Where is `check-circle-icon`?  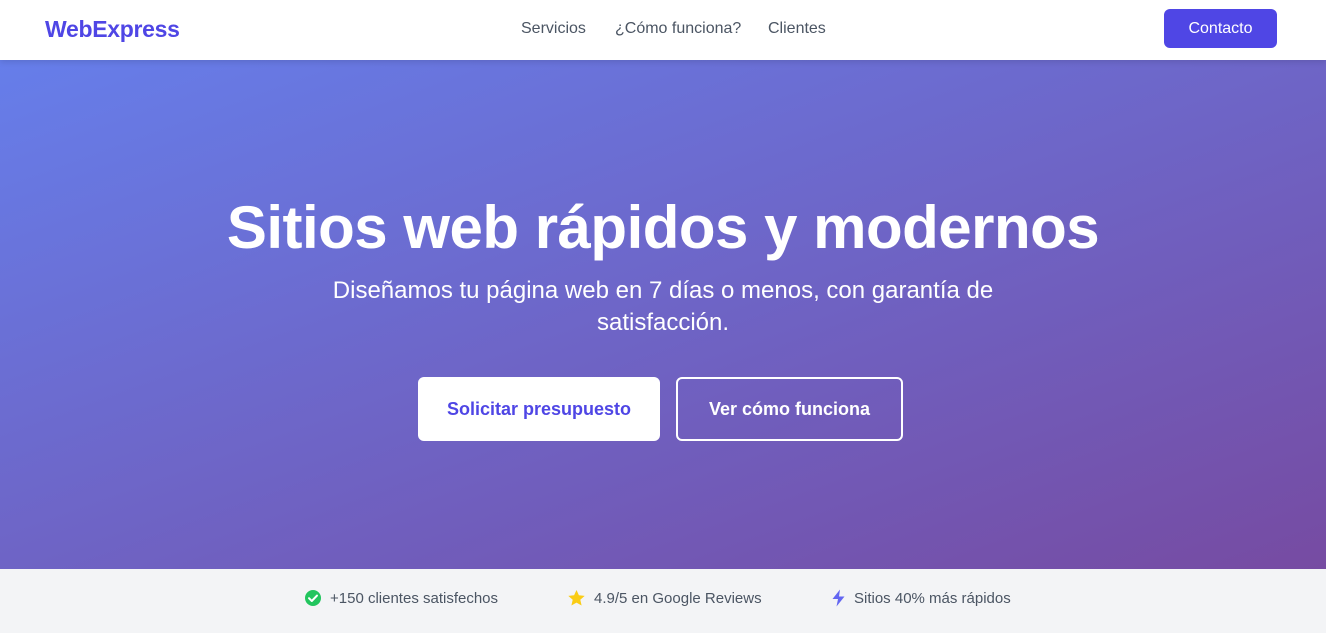 check-circle-icon is located at coordinates (313, 598).